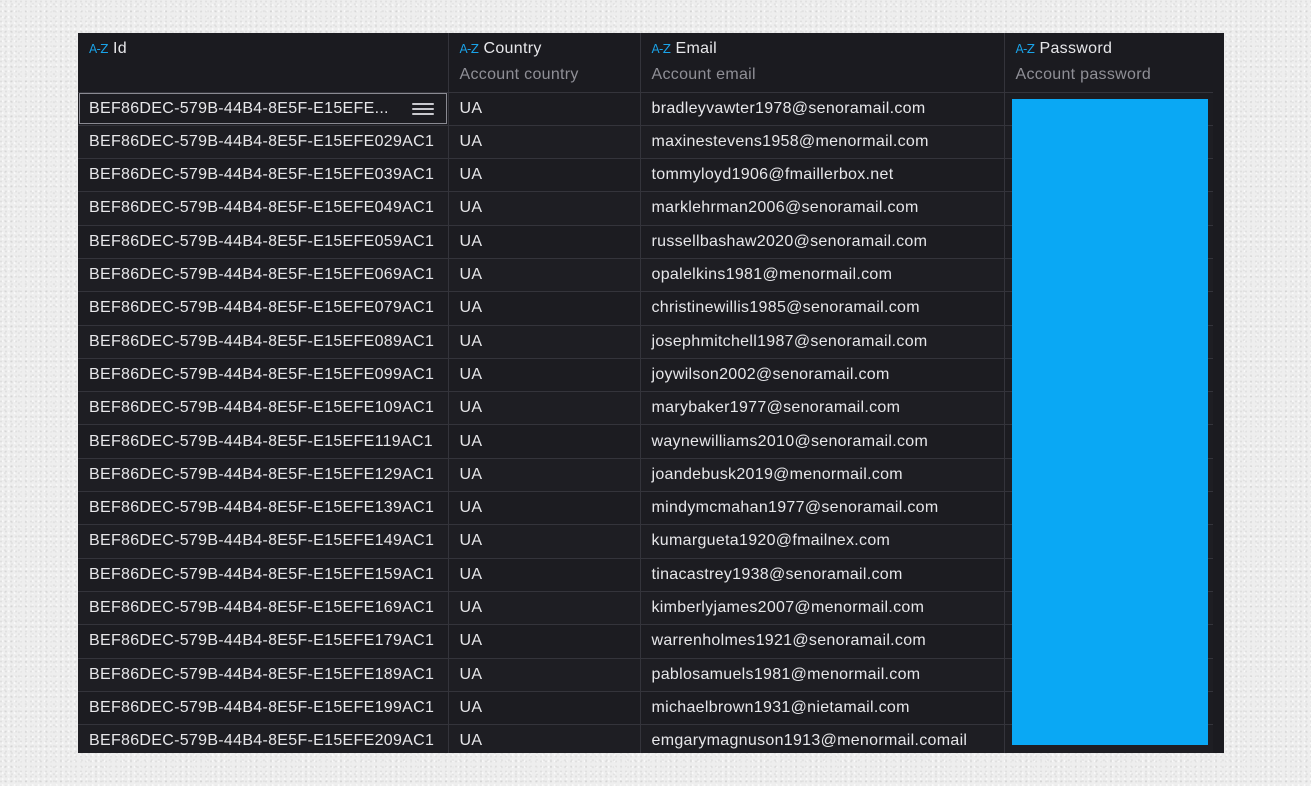  I want to click on email-cell: tommyloyd1906@fmaillerbox.net, so click(822, 175).